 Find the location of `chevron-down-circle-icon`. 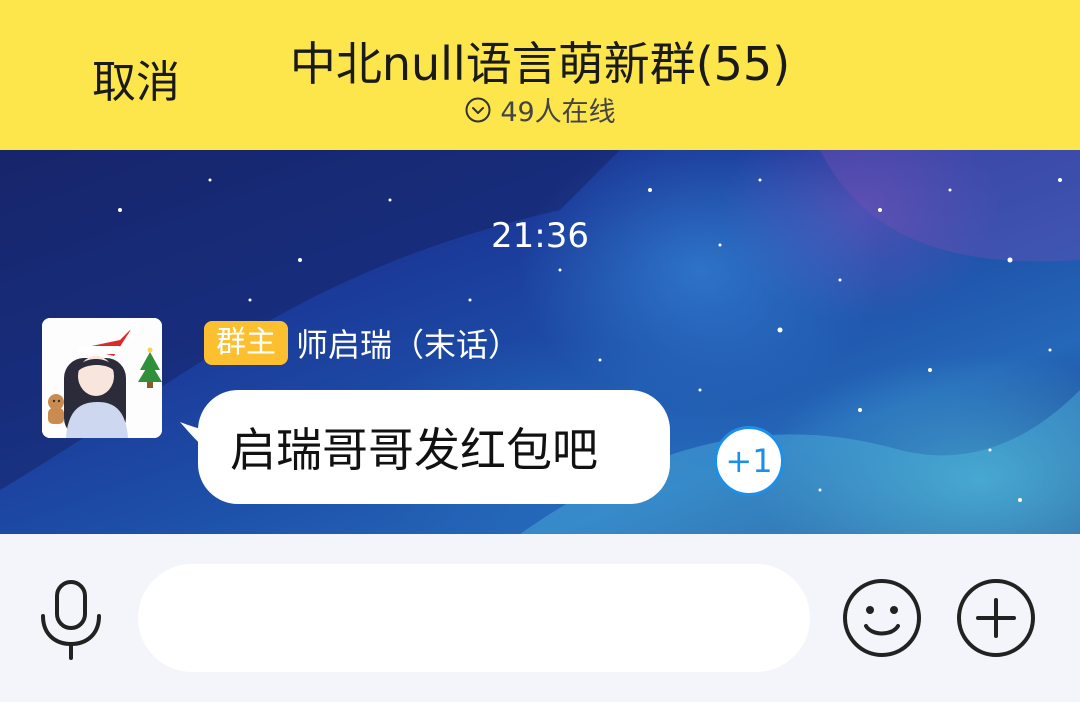

chevron-down-circle-icon is located at coordinates (478, 109).